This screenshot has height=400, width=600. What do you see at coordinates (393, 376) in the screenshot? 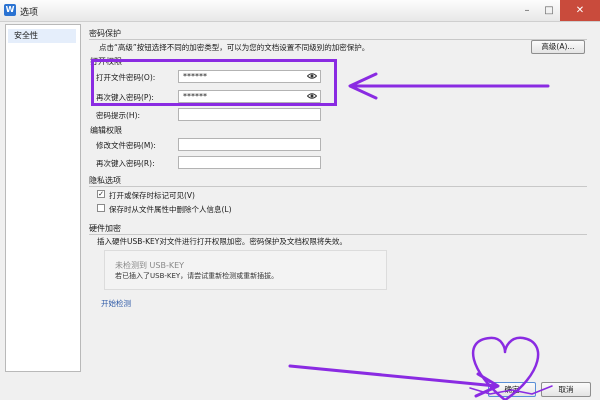
I see `annotation-arrow-line` at bounding box center [393, 376].